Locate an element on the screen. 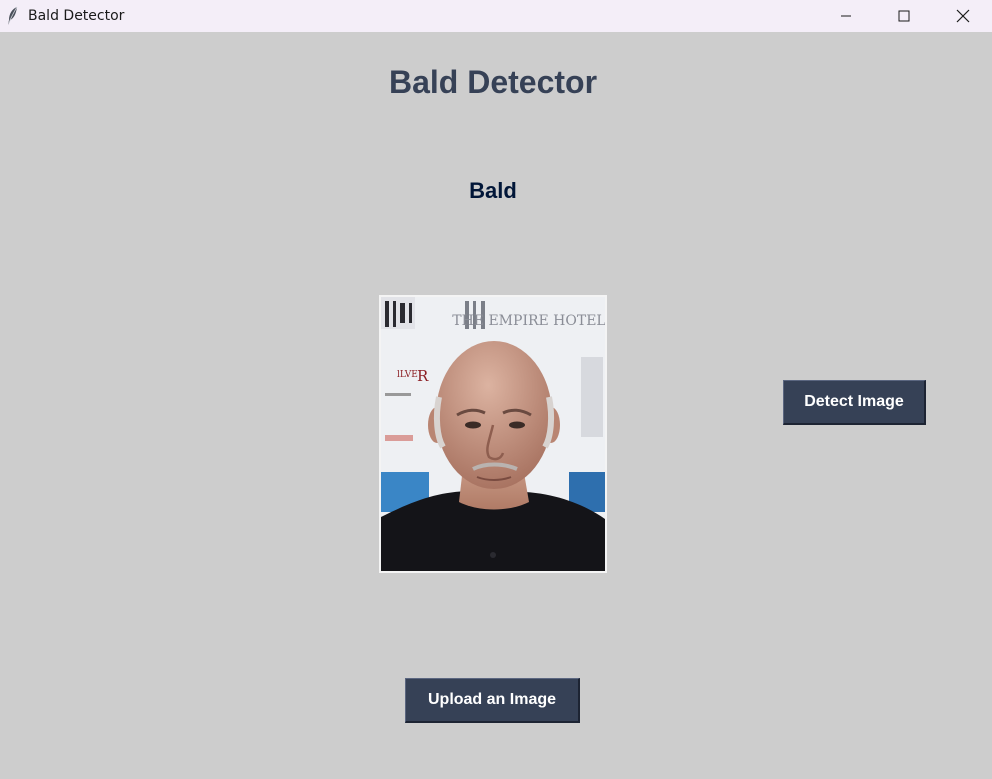 This screenshot has height=779, width=992. svg-text: R is located at coordinates (423, 376).